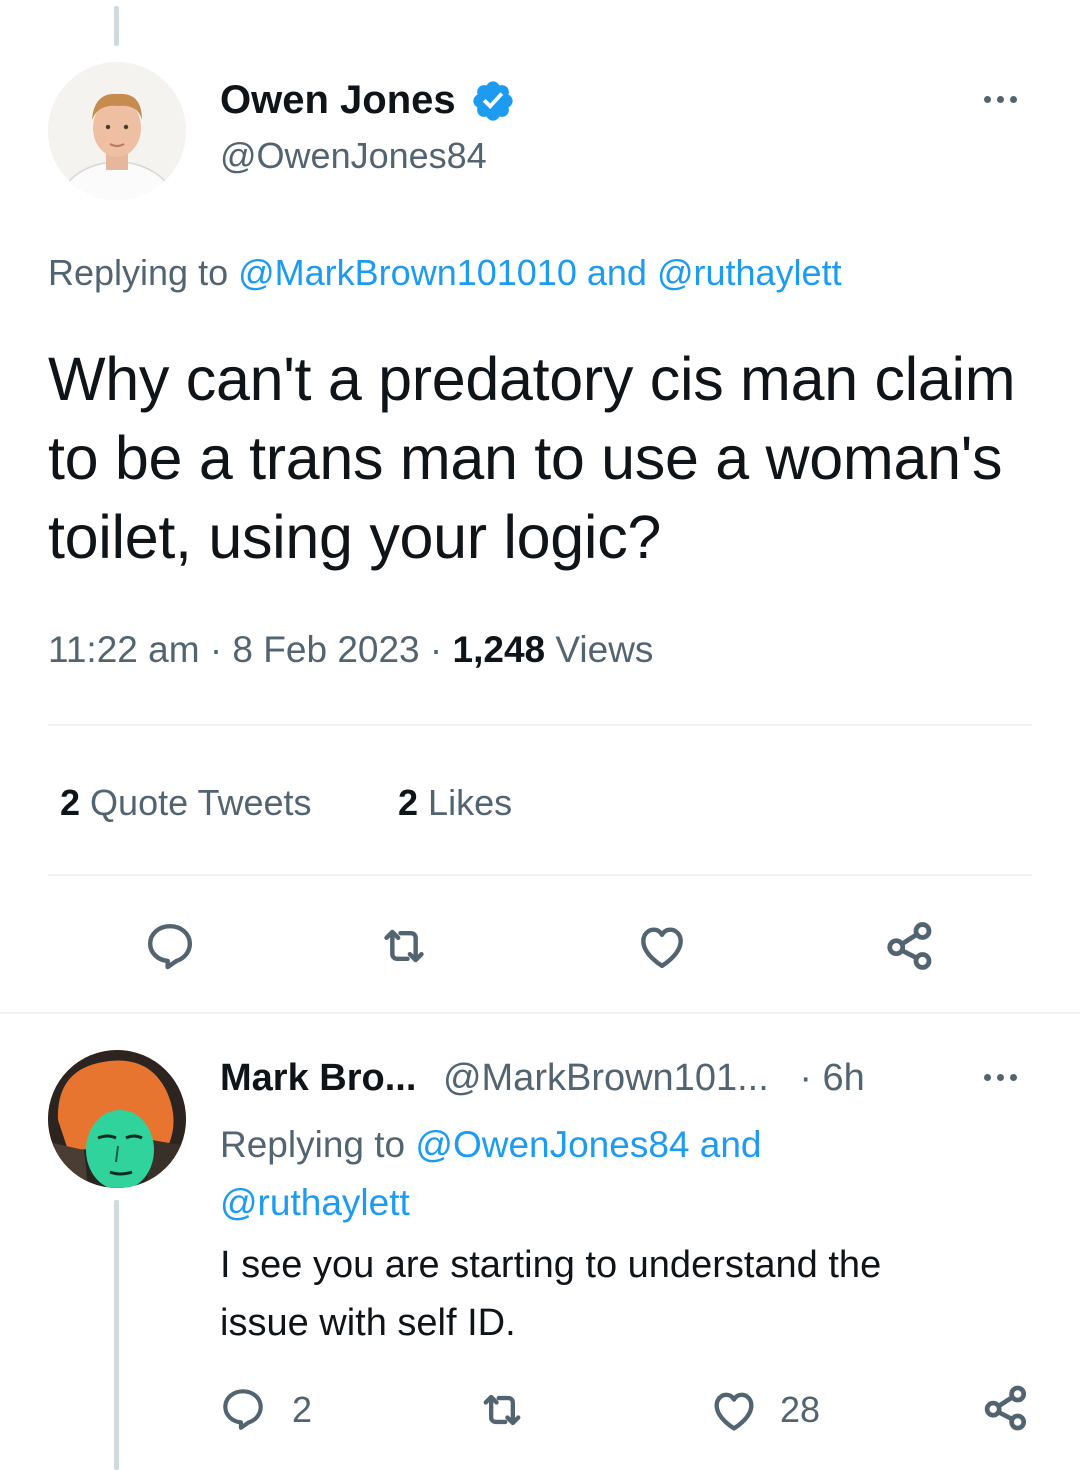  I want to click on avatar-mark-brown, so click(117, 1119).